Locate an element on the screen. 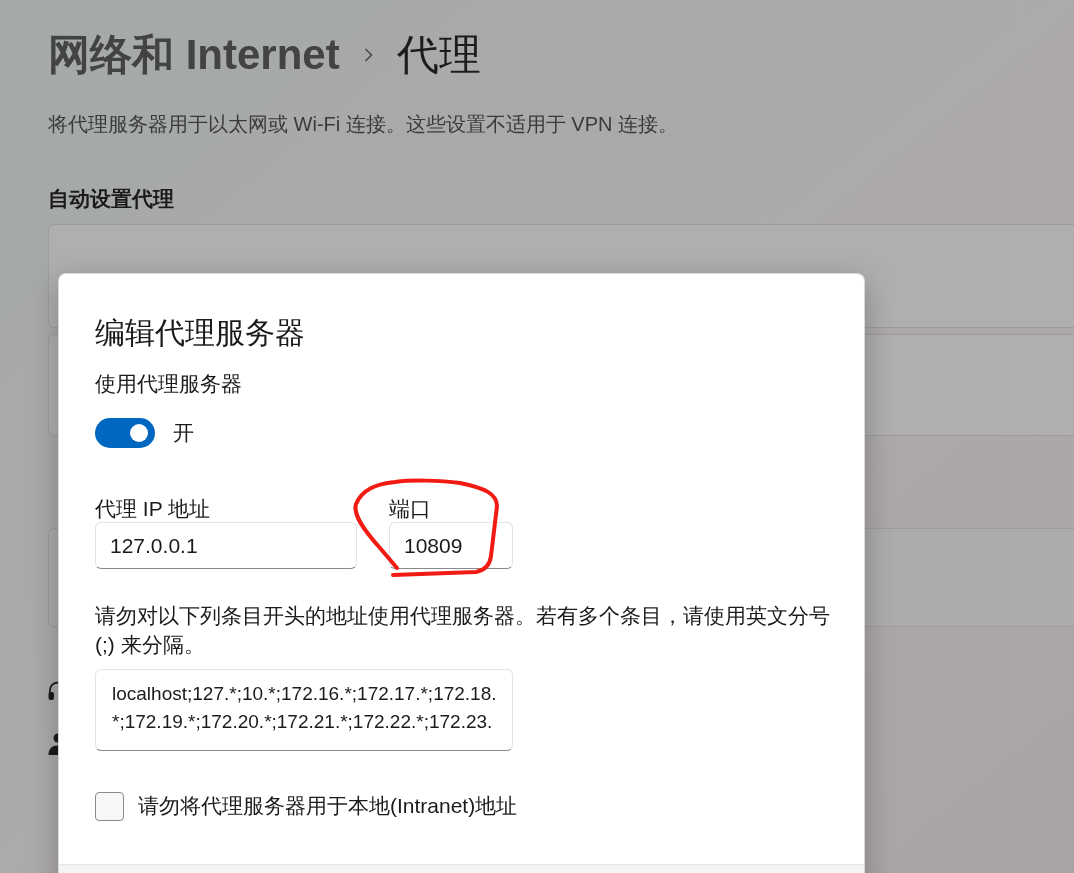 This screenshot has width=1074, height=873. chevron-right-icon is located at coordinates (368, 55).